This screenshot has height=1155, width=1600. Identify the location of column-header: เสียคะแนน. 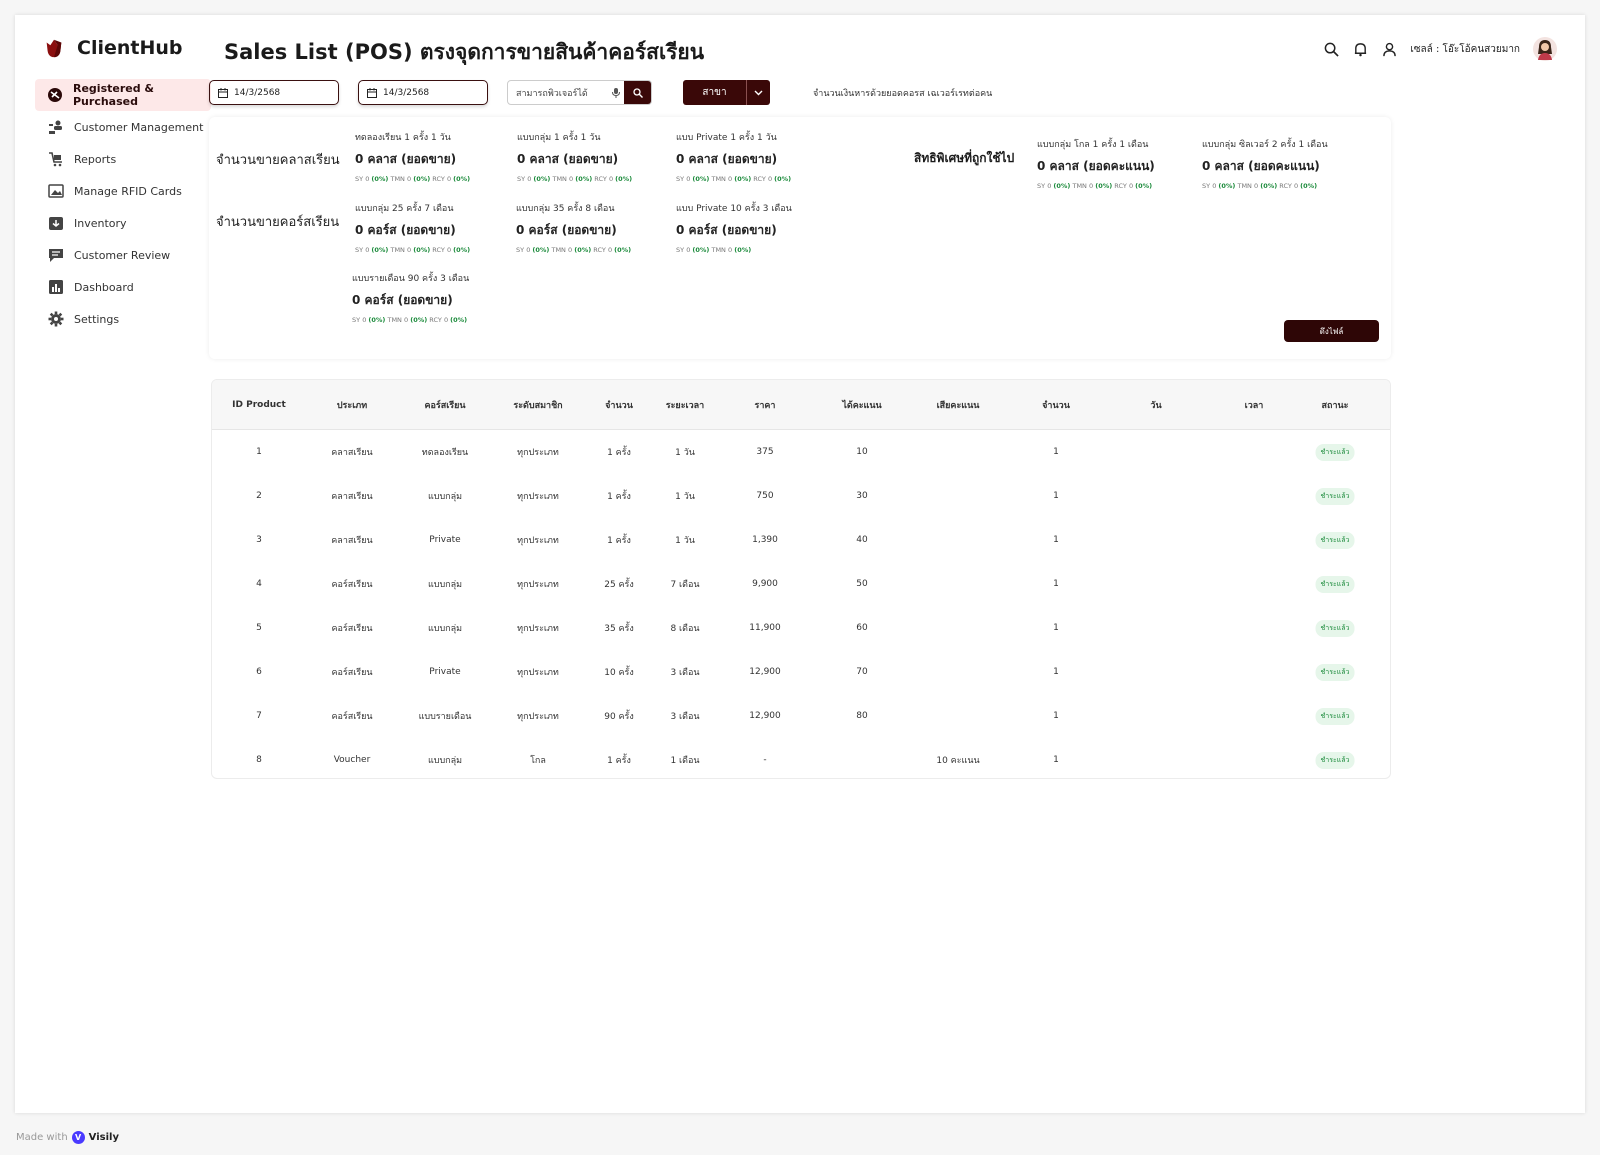
(958, 405).